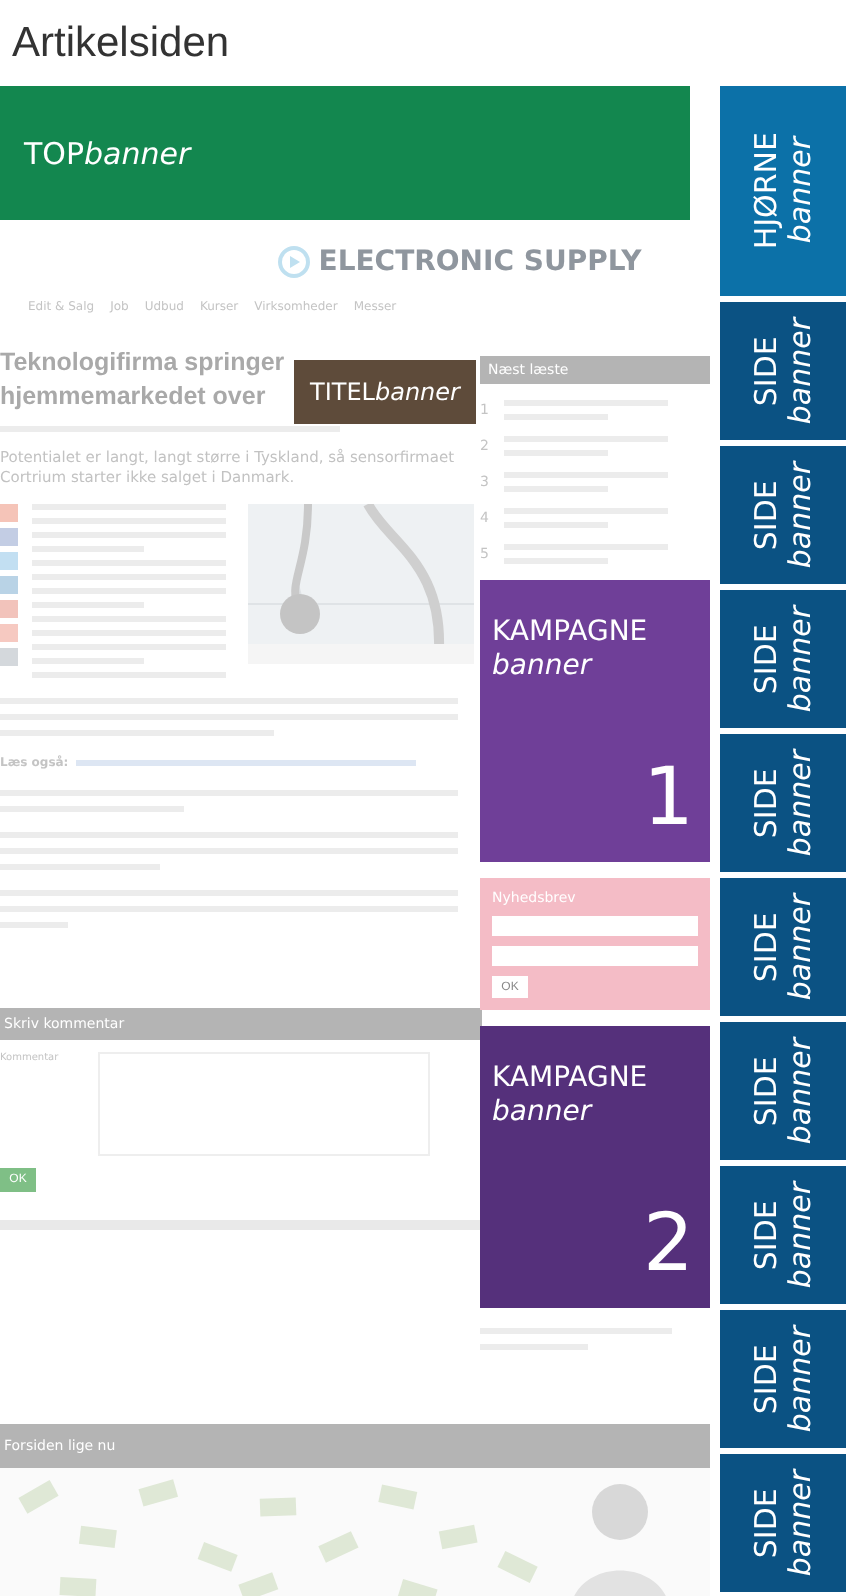  I want to click on top-banner: TOPbanner, so click(345, 153).